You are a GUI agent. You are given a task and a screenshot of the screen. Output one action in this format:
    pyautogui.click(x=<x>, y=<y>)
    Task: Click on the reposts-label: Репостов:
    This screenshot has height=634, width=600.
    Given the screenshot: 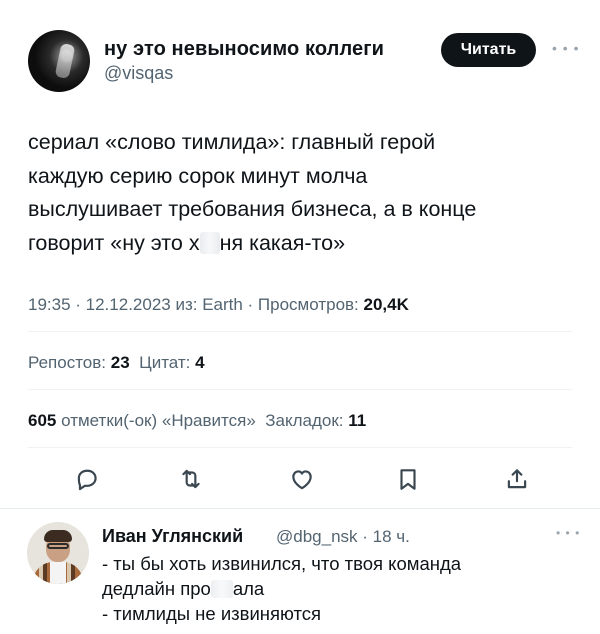 What is the action you would take?
    pyautogui.click(x=67, y=362)
    